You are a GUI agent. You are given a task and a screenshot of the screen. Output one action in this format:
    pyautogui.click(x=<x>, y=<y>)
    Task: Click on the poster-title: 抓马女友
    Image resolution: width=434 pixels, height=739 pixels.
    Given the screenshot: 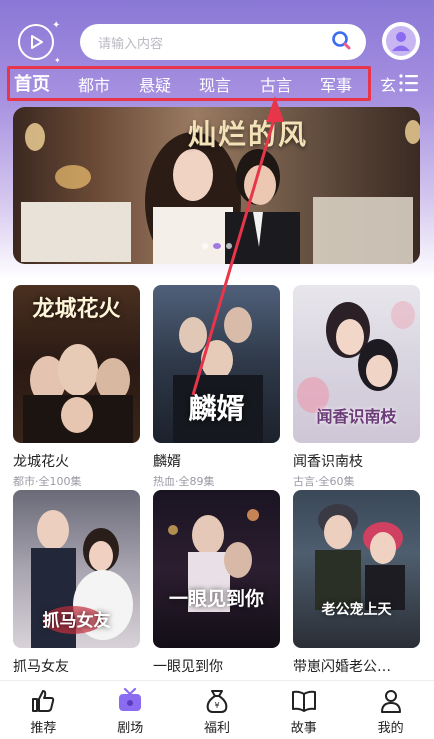 What is the action you would take?
    pyautogui.click(x=76, y=621)
    